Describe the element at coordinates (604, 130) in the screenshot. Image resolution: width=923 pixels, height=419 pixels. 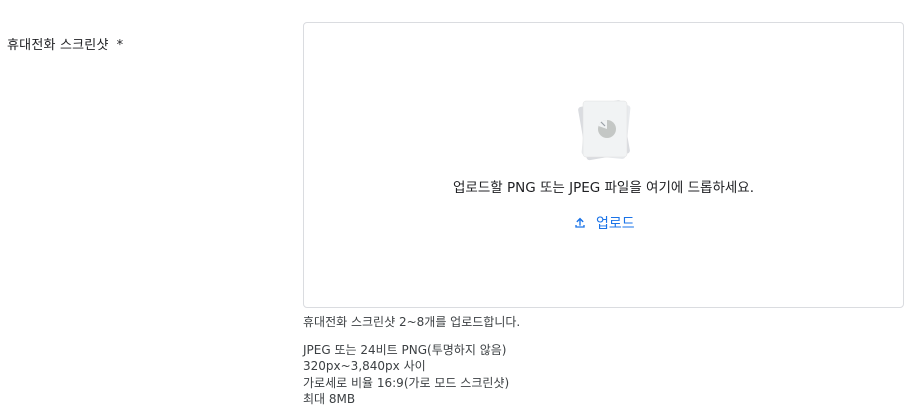
I see `image-stack-placeholder-icon` at that location.